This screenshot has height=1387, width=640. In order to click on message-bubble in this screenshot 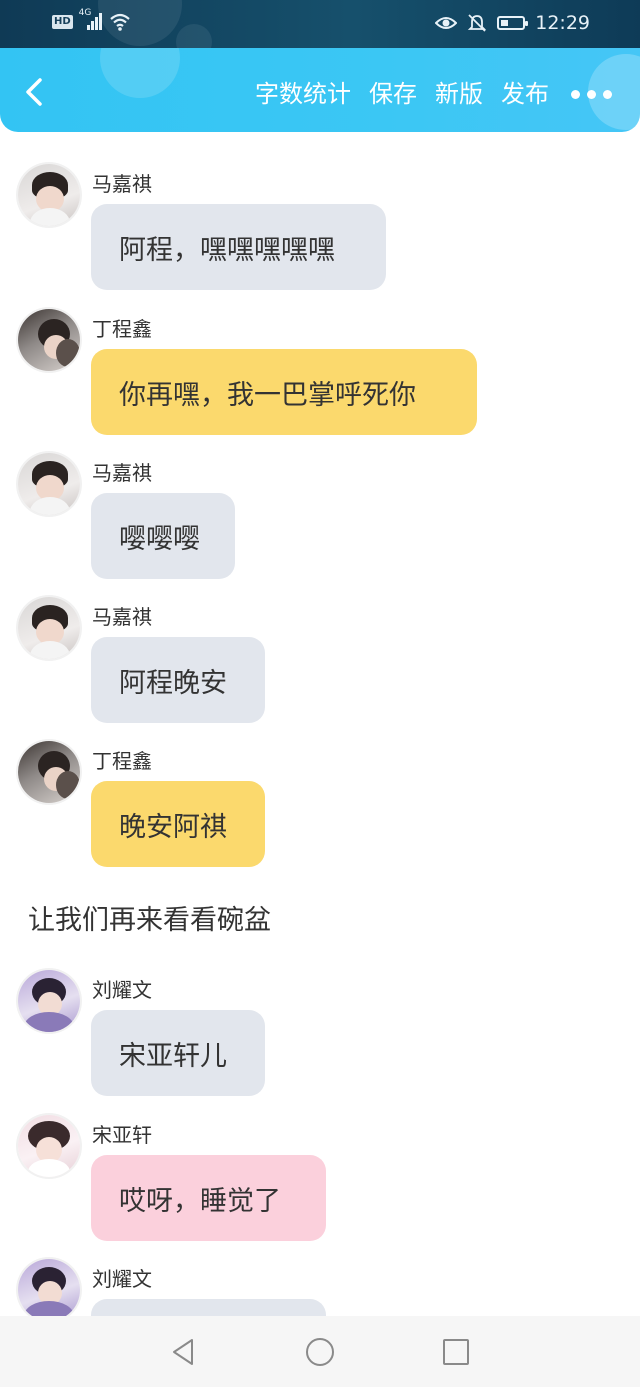, I will do `click(208, 1307)`.